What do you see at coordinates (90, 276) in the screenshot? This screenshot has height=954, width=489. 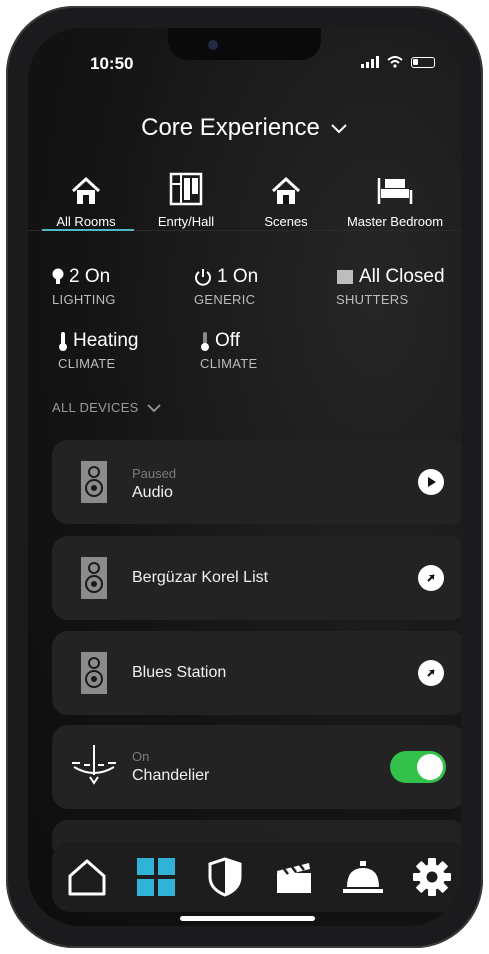 I see `stat-value: 2 On` at bounding box center [90, 276].